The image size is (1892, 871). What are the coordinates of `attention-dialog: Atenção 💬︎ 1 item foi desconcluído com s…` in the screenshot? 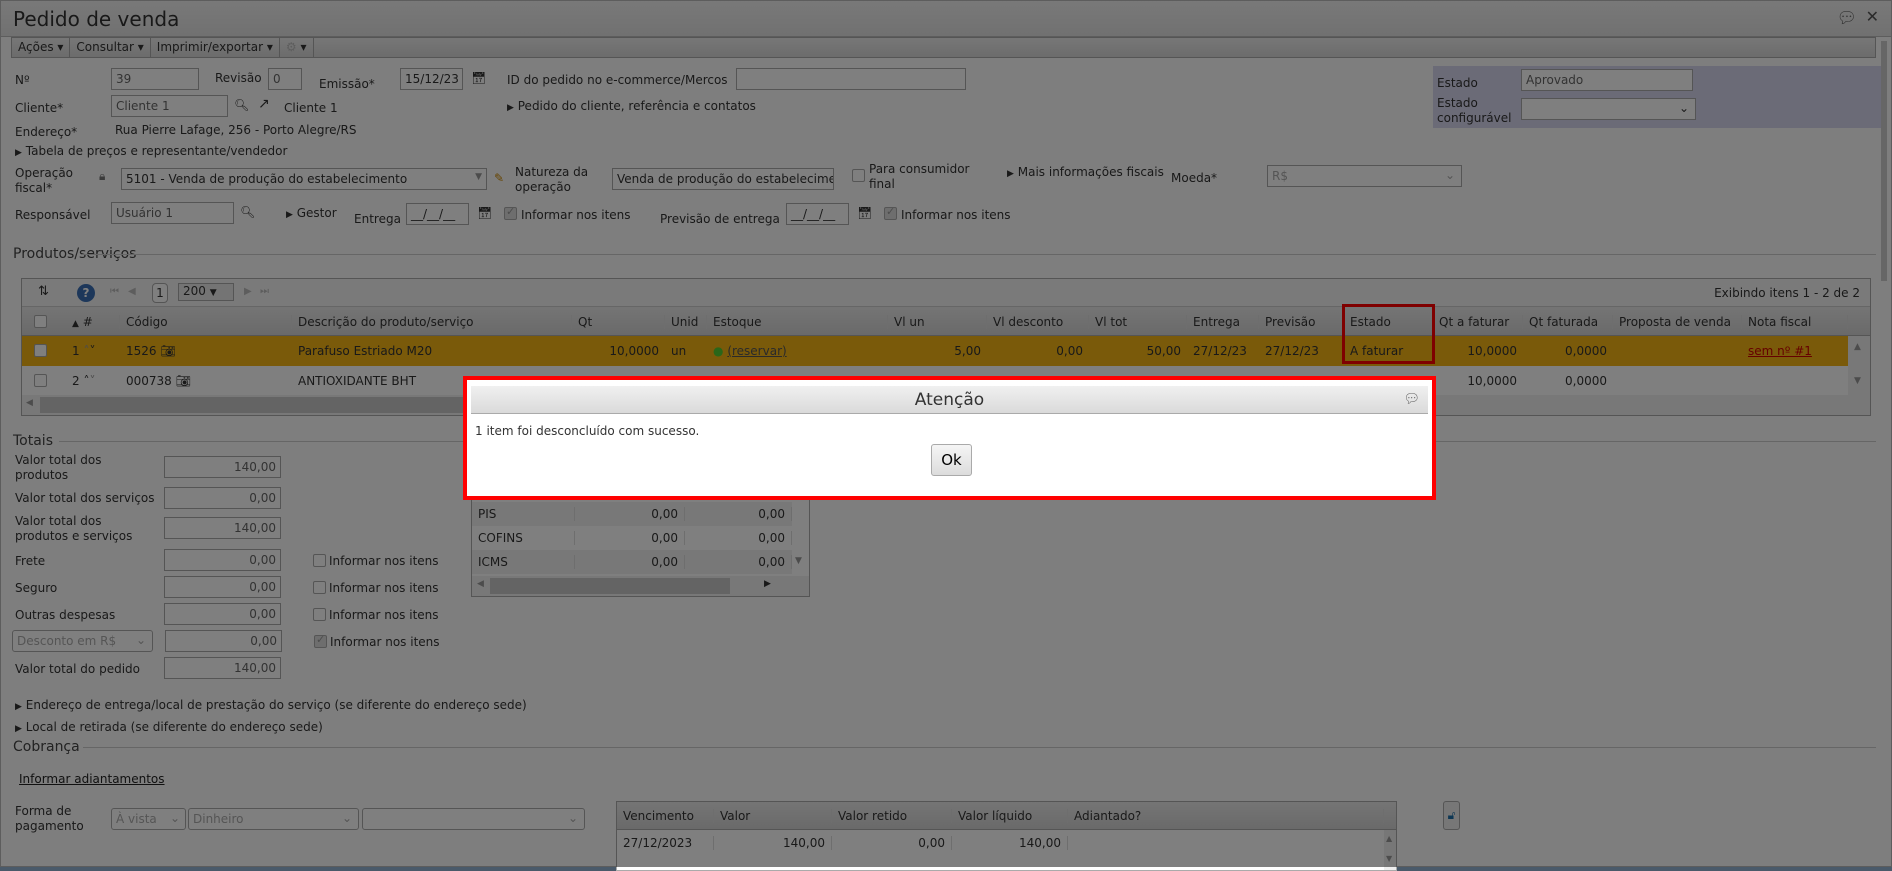 It's located at (949, 439).